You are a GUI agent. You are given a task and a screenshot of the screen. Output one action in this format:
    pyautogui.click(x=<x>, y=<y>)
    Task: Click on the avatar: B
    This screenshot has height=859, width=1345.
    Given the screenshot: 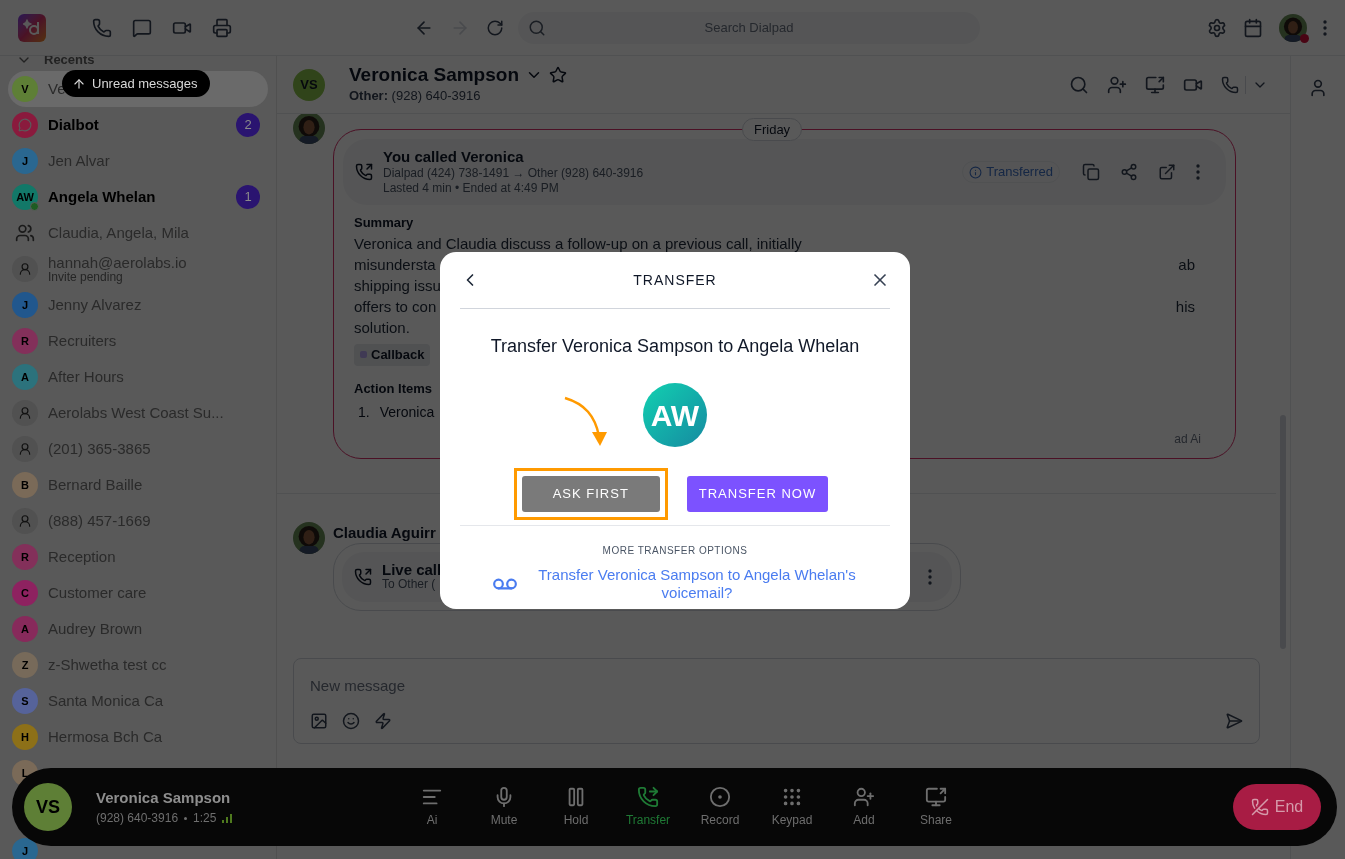 What is the action you would take?
    pyautogui.click(x=25, y=485)
    